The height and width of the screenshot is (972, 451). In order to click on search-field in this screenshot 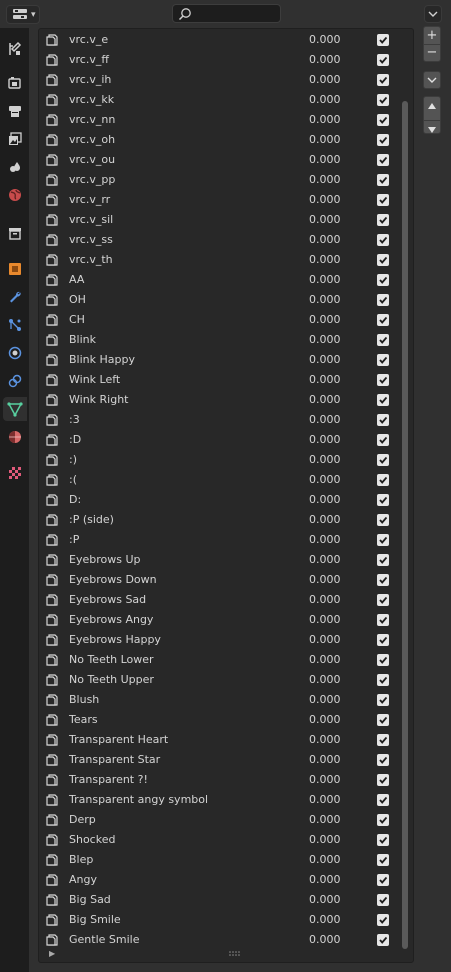, I will do `click(226, 13)`.